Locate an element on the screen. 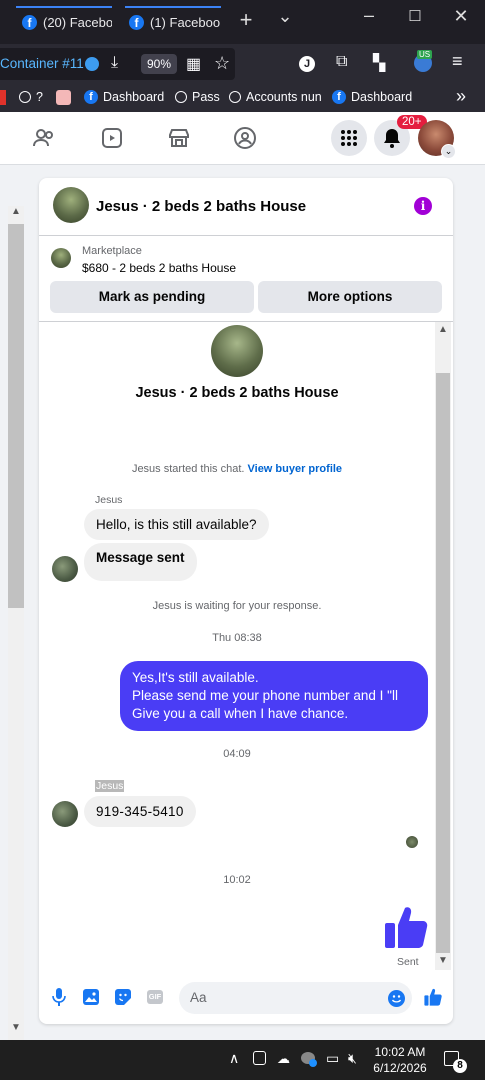 Image resolution: width=485 pixels, height=1080 pixels. timestamp: Thu 08:38 is located at coordinates (237, 638).